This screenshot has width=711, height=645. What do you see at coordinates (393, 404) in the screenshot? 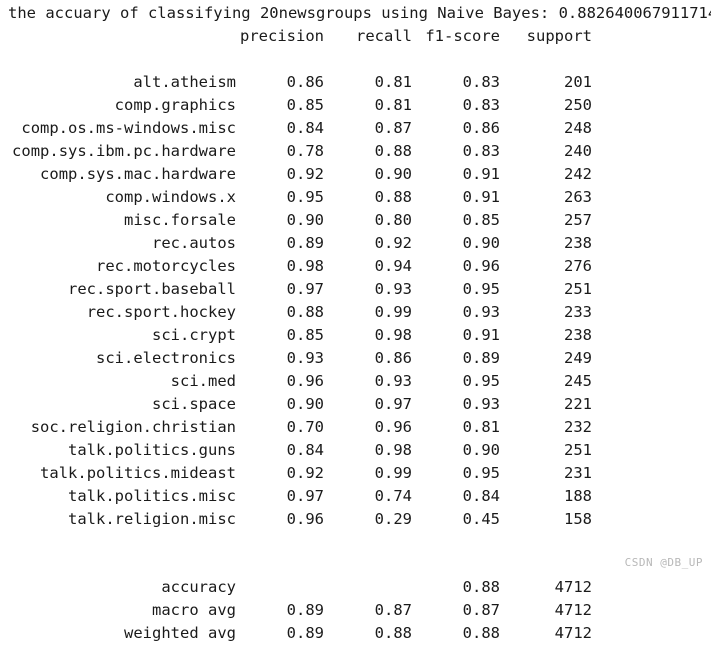
I see `cell-recall: 0.97` at bounding box center [393, 404].